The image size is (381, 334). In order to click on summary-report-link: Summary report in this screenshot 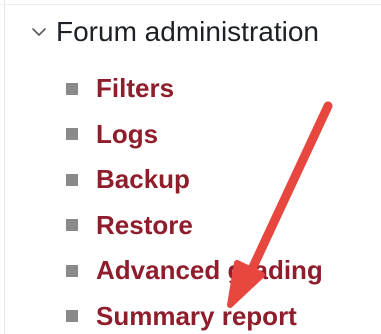, I will do `click(196, 316)`.